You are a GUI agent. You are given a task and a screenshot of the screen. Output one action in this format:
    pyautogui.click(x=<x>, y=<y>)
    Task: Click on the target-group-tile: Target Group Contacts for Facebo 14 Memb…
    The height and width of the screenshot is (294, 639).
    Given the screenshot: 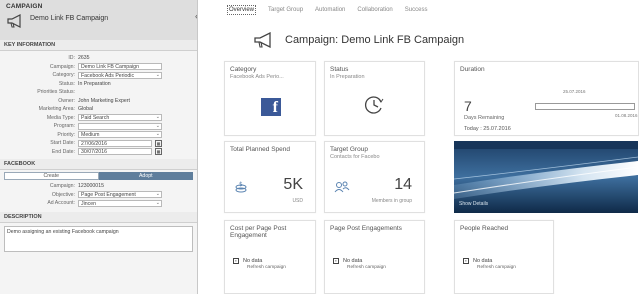 What is the action you would take?
    pyautogui.click(x=374, y=177)
    